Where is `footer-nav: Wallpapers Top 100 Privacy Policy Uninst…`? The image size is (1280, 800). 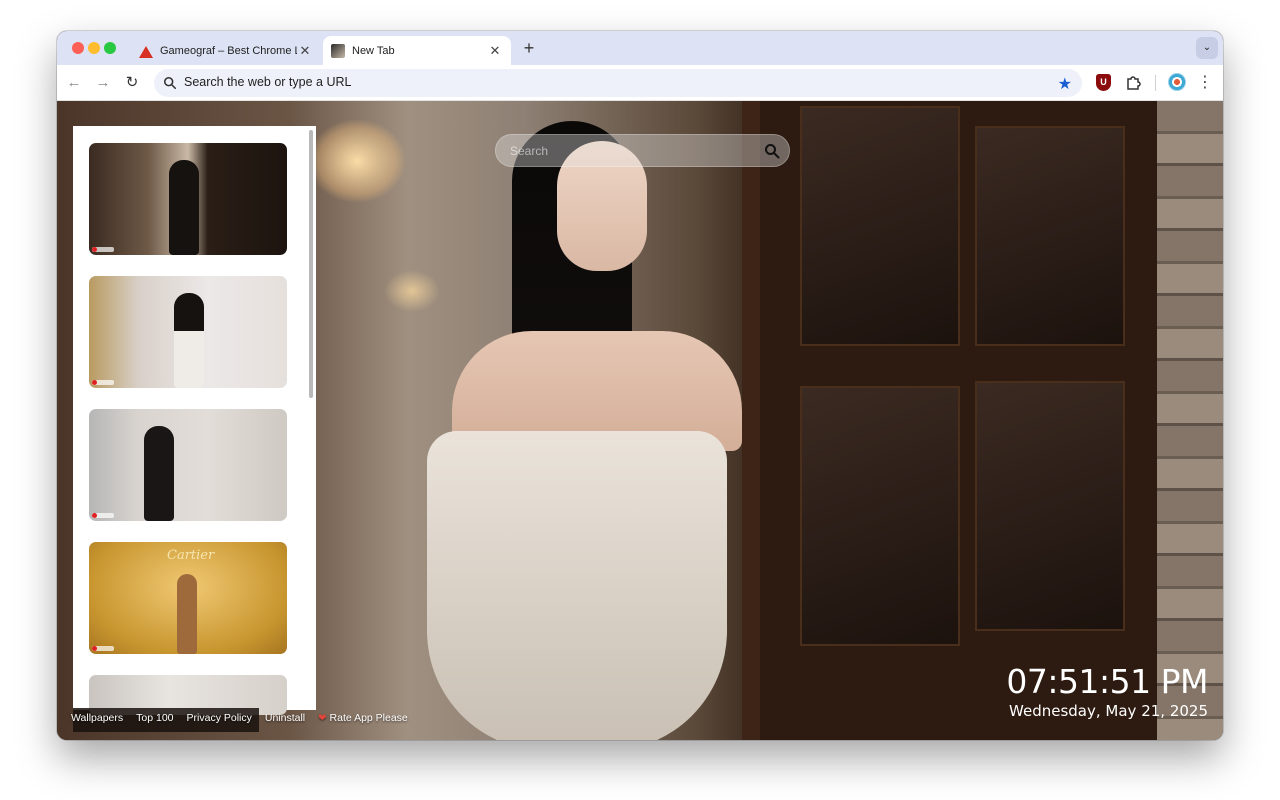
footer-nav: Wallpapers Top 100 Privacy Policy Uninst… is located at coordinates (239, 718).